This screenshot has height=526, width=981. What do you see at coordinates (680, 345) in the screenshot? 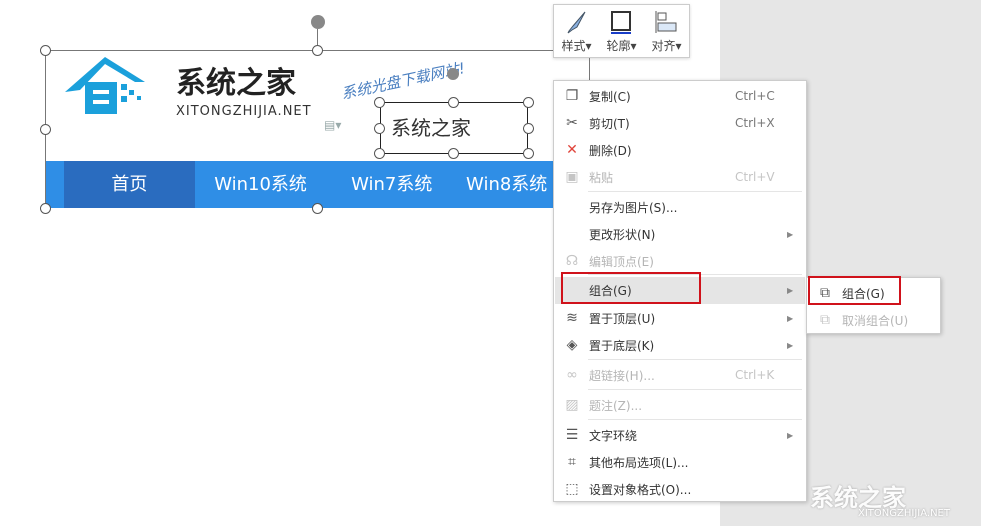
I see `menu-send-to-back: ◈ 置于底层(K) ▶` at bounding box center [680, 345].